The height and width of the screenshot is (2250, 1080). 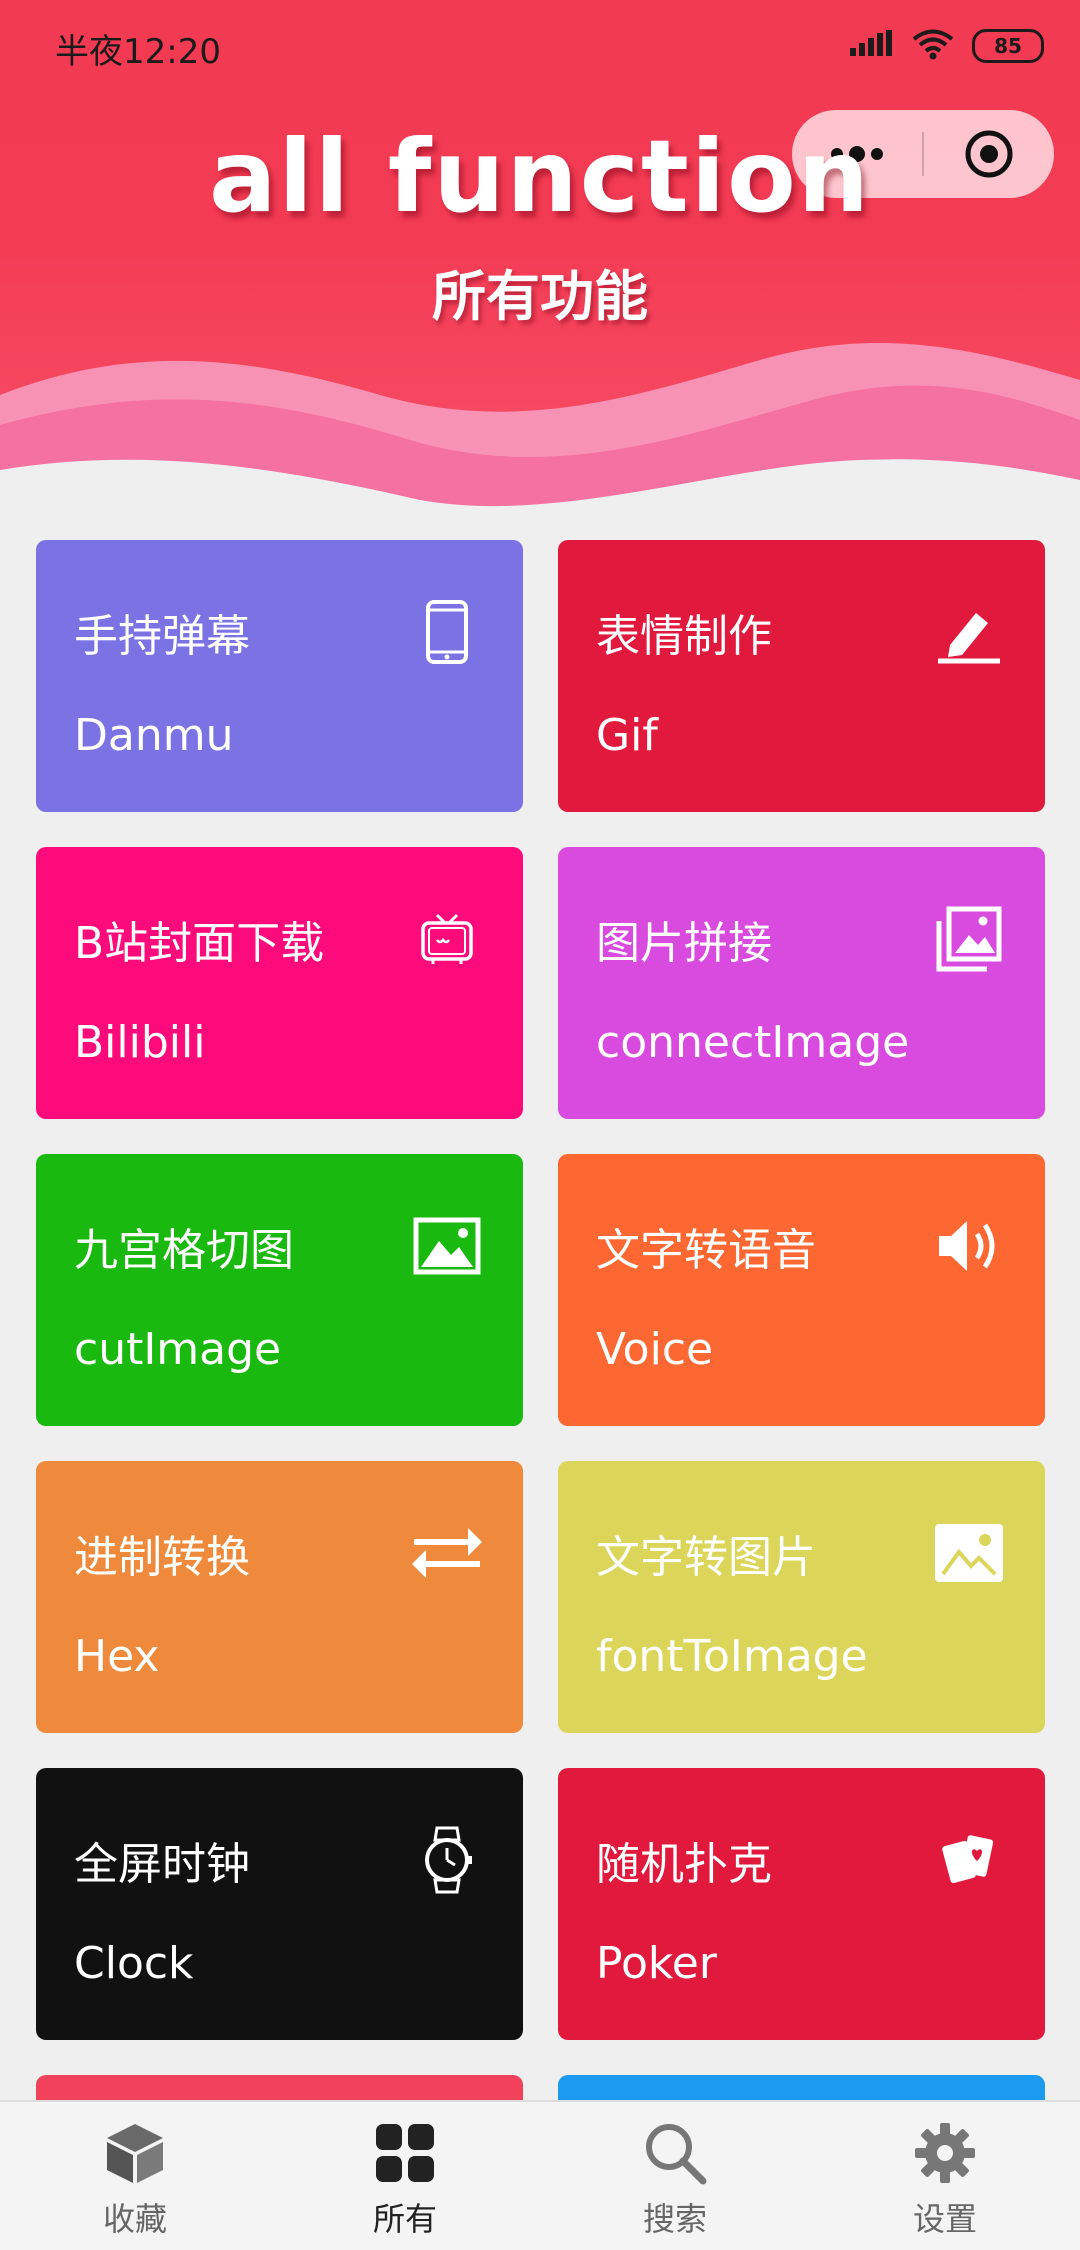 I want to click on phone-icon, so click(x=447, y=632).